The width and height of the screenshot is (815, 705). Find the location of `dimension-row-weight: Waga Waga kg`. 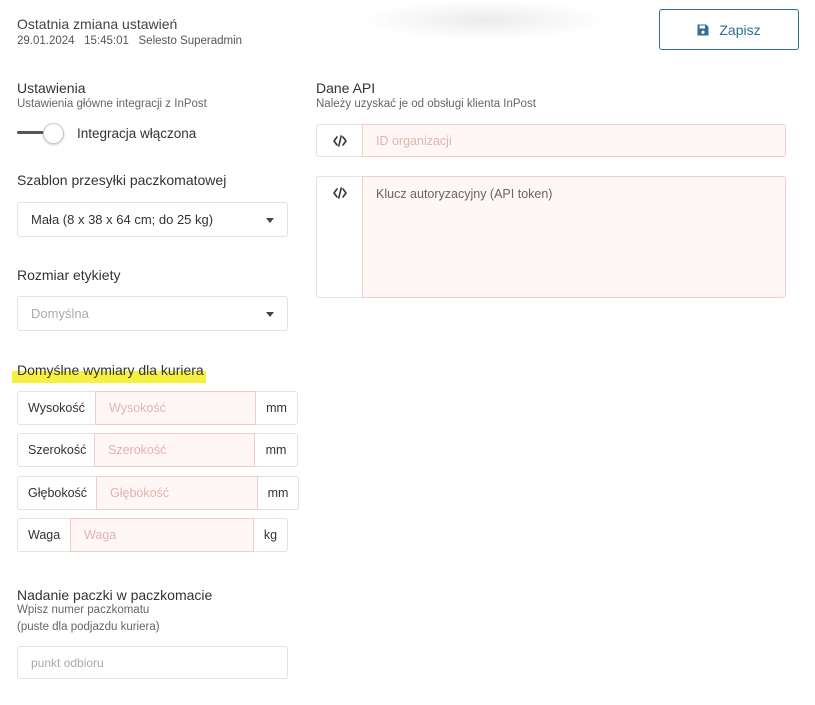

dimension-row-weight: Waga Waga kg is located at coordinates (152, 535).